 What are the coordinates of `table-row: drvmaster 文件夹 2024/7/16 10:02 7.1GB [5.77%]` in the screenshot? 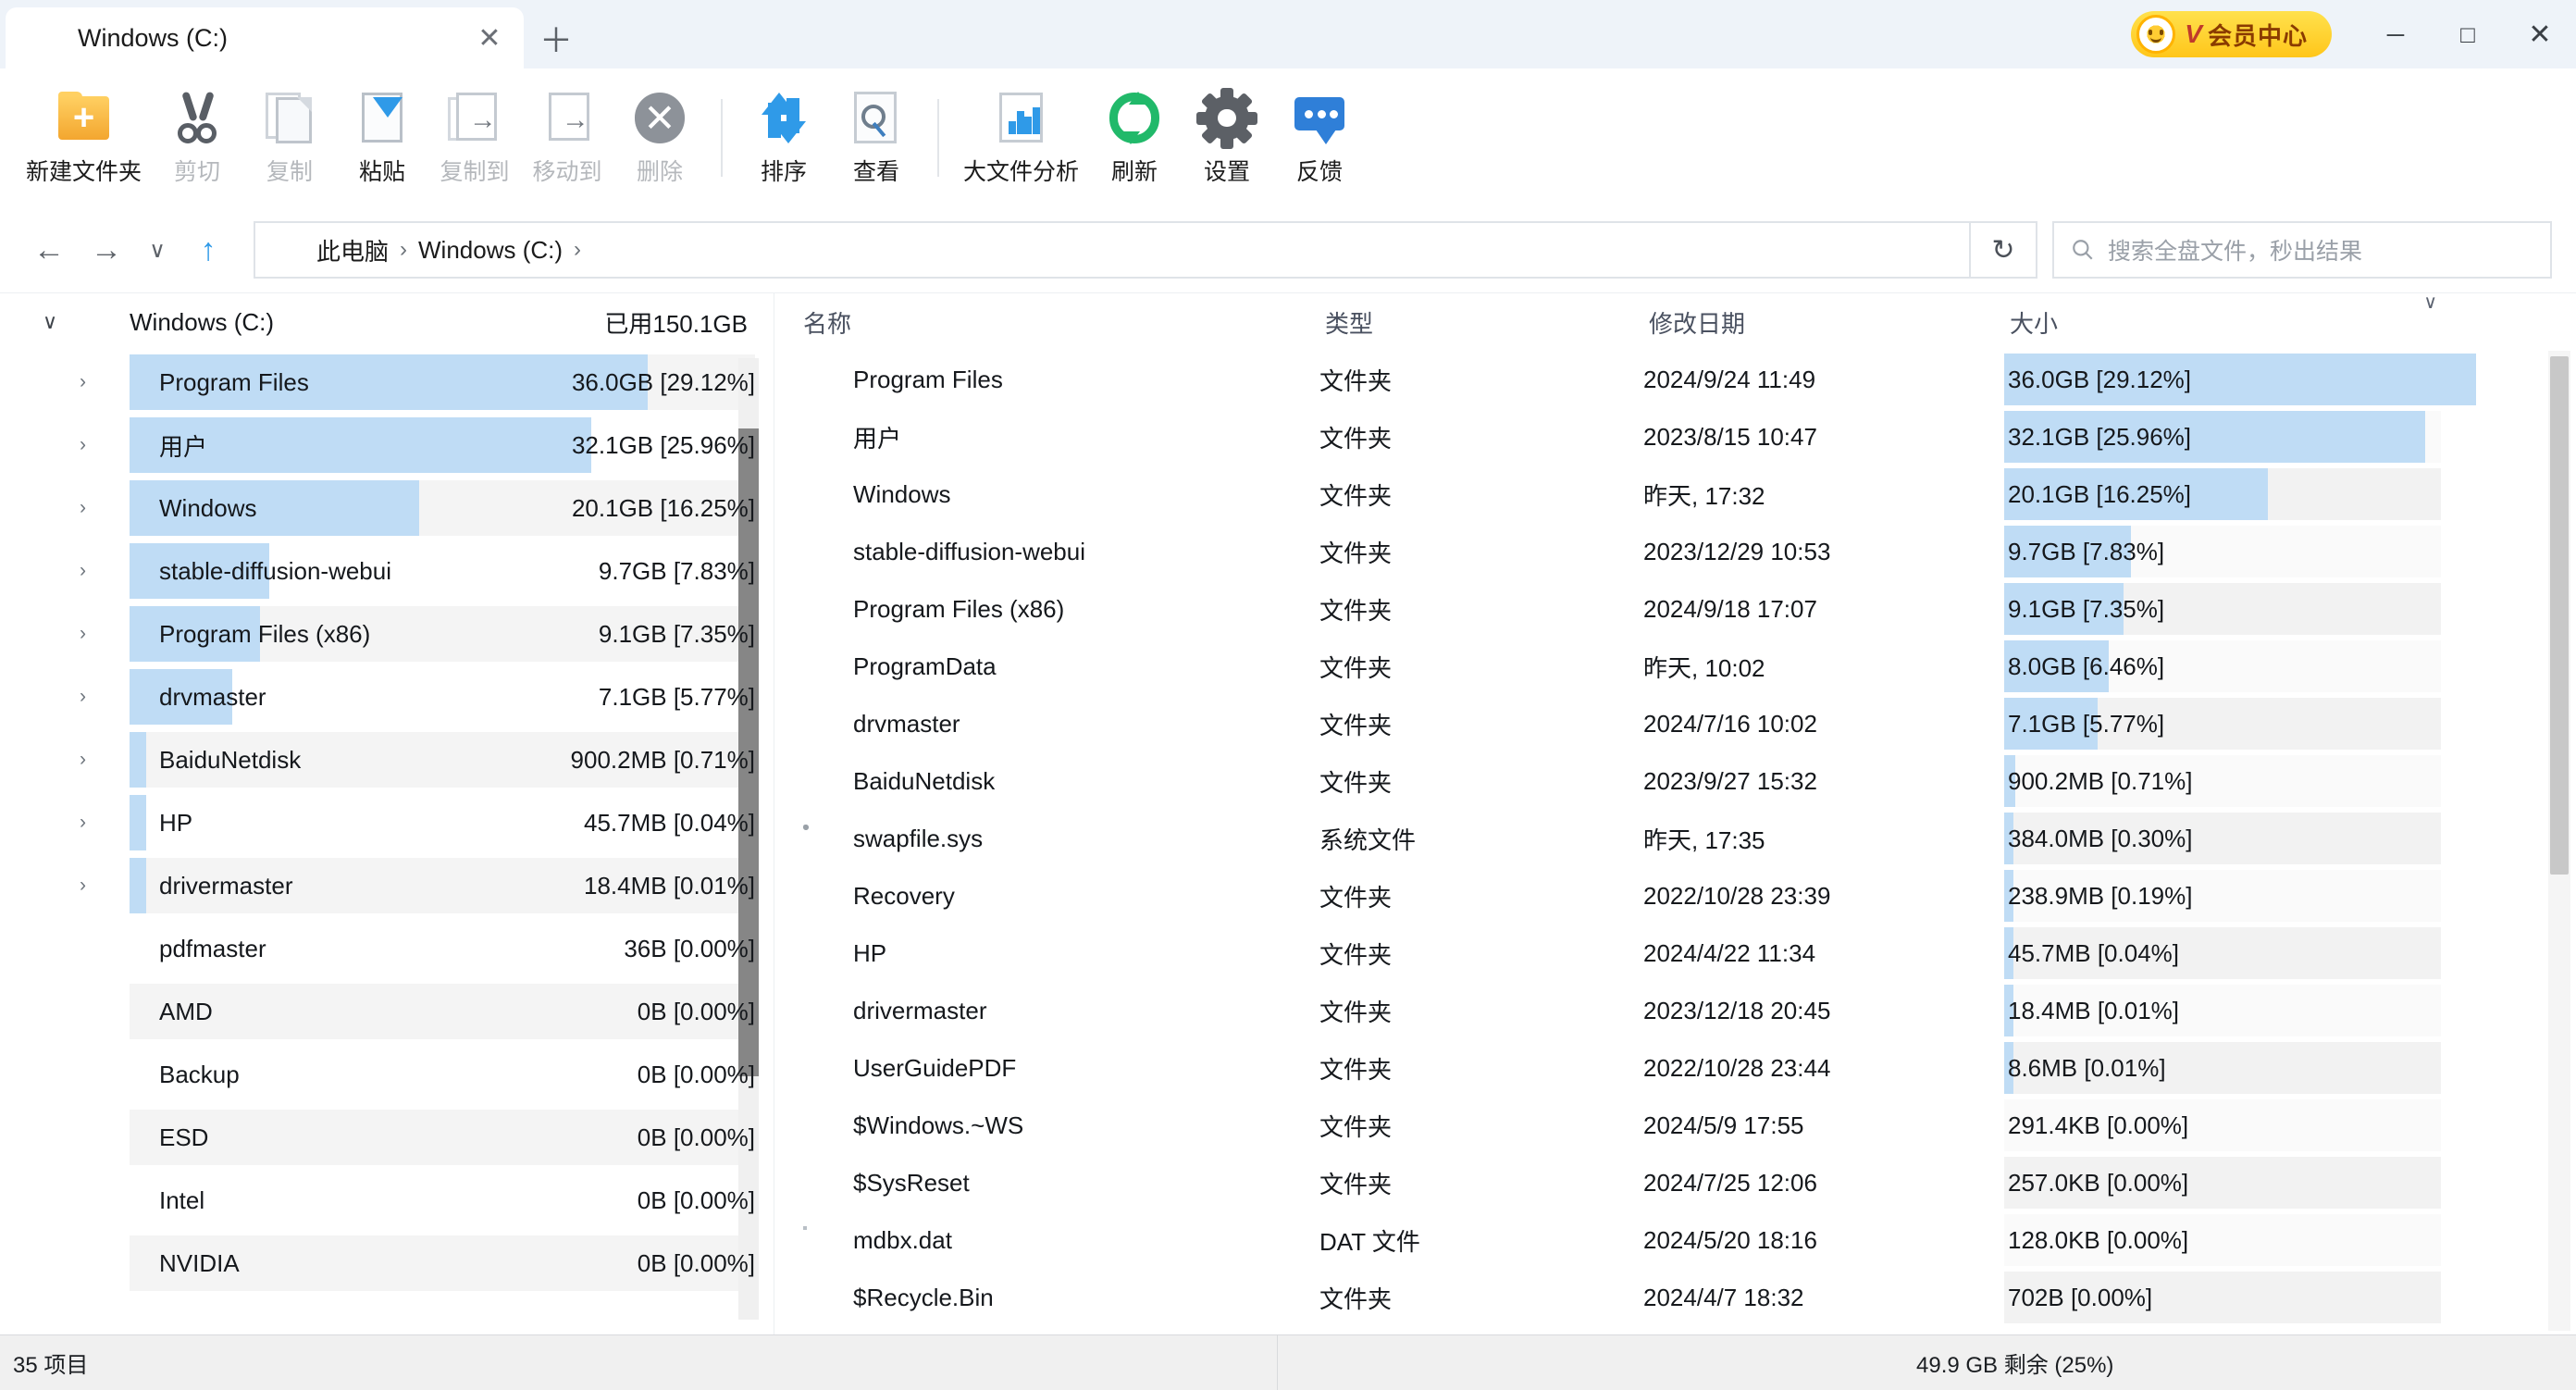 It's located at (1680, 724).